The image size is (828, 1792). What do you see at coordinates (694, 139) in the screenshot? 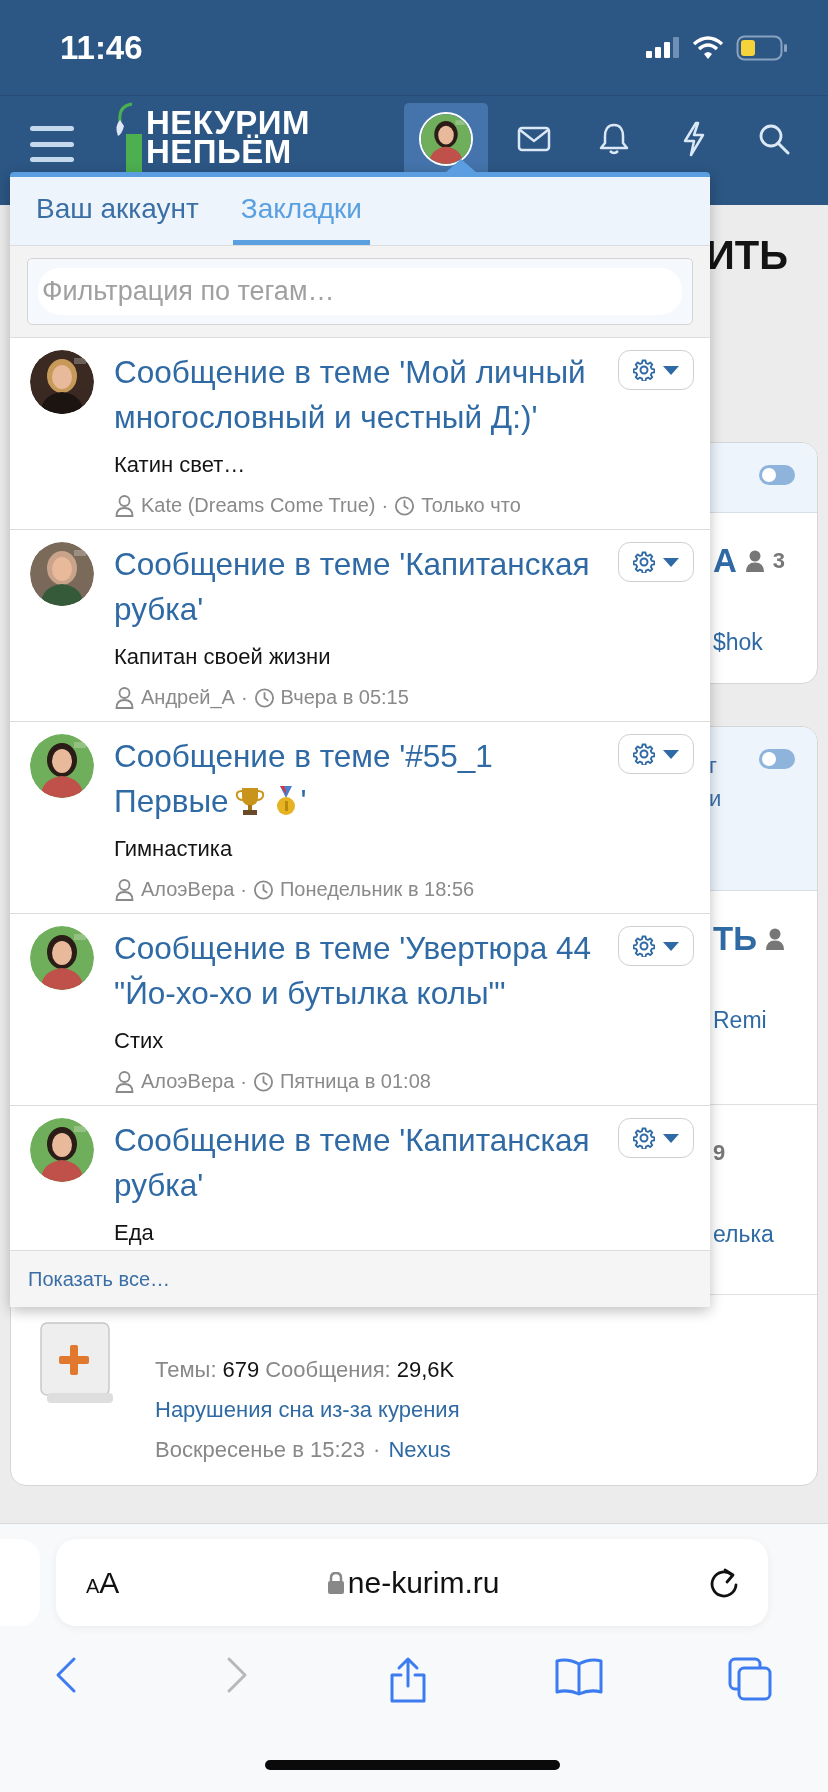
I see `lightning-icon` at bounding box center [694, 139].